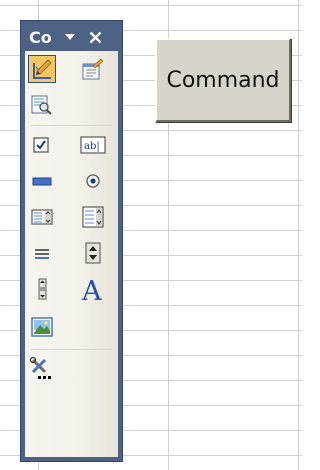 This screenshot has width=320, height=470. I want to click on toolbar-options-button, so click(70, 37).